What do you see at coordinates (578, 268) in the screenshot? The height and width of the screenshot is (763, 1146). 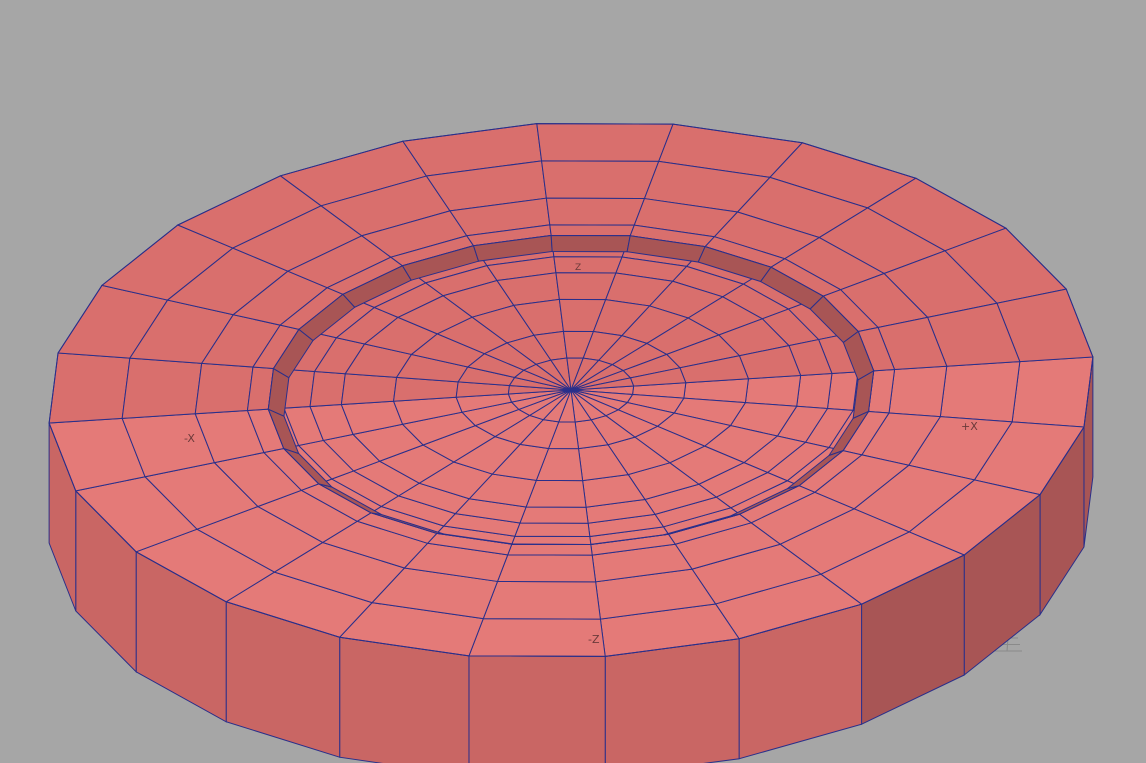 I see `axis-label-center-z: Z` at bounding box center [578, 268].